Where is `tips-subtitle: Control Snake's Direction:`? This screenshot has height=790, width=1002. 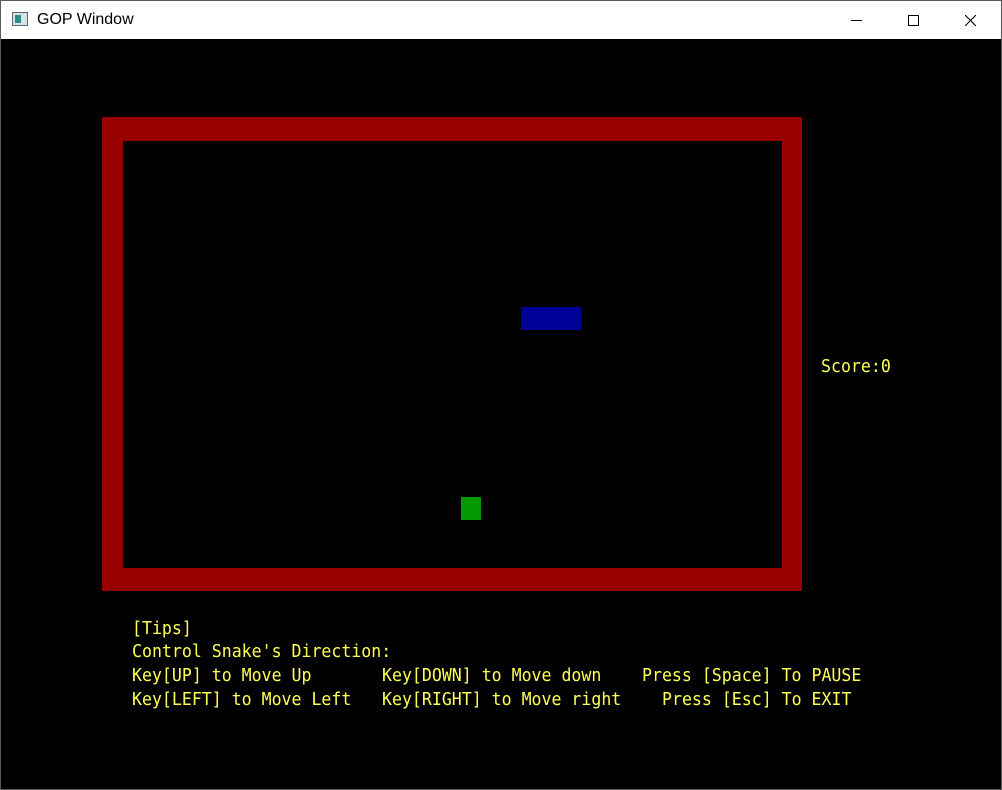
tips-subtitle: Control Snake's Direction: is located at coordinates (262, 651).